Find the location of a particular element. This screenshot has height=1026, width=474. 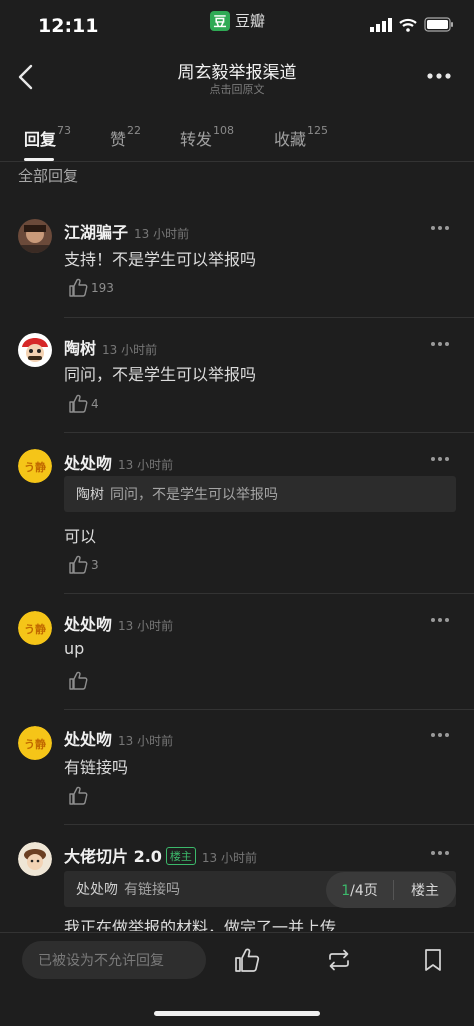

tab-bar: 回复 73 赞 22 转发 108 收藏 125 is located at coordinates (237, 140).